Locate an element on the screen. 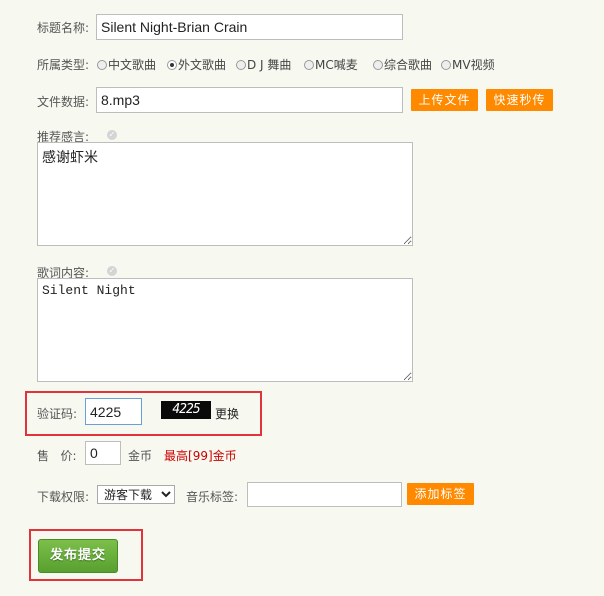  price-max-prefix: 最高 is located at coordinates (176, 456).